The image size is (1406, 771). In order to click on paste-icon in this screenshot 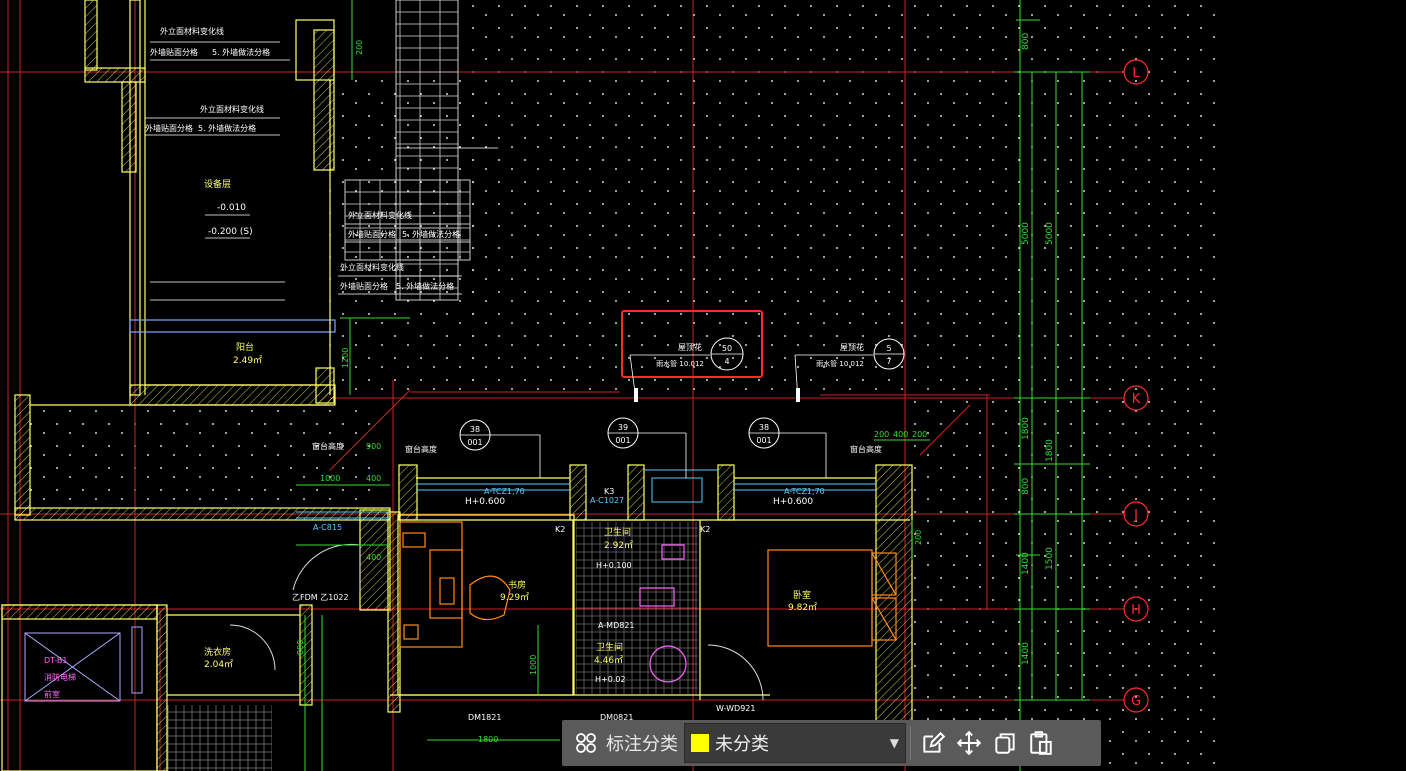, I will do `click(1041, 743)`.